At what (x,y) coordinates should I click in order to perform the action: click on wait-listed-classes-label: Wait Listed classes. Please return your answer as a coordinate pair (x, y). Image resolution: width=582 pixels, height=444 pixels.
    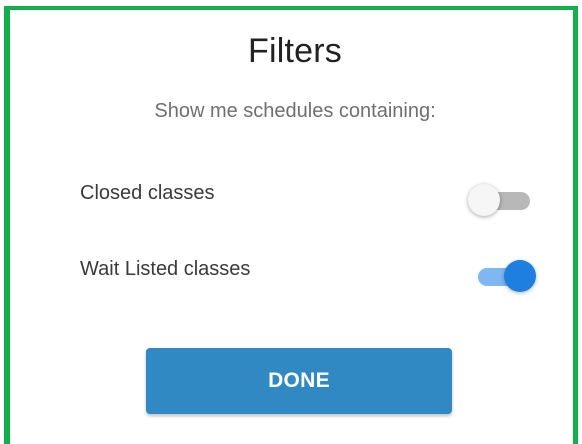
    Looking at the image, I should click on (165, 269).